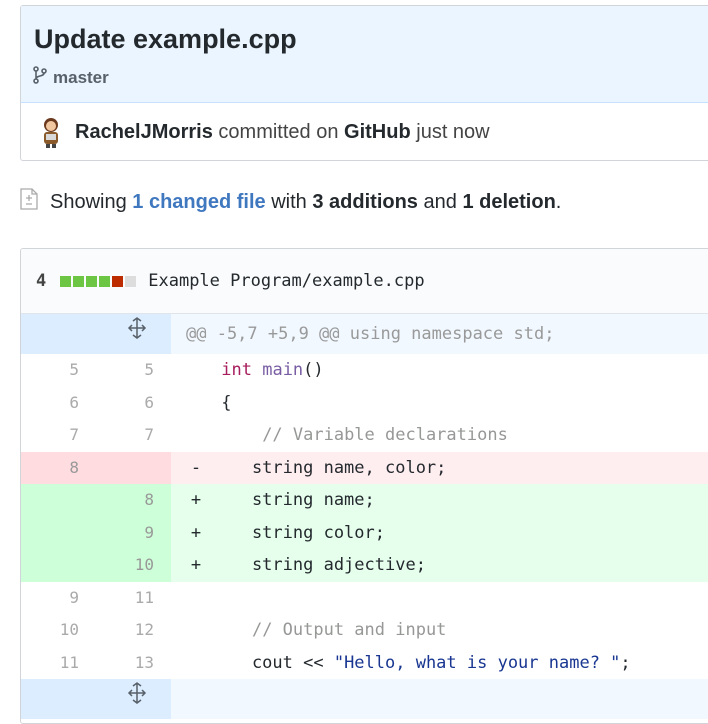 The image size is (708, 724). I want to click on diff-sign: -, so click(196, 467).